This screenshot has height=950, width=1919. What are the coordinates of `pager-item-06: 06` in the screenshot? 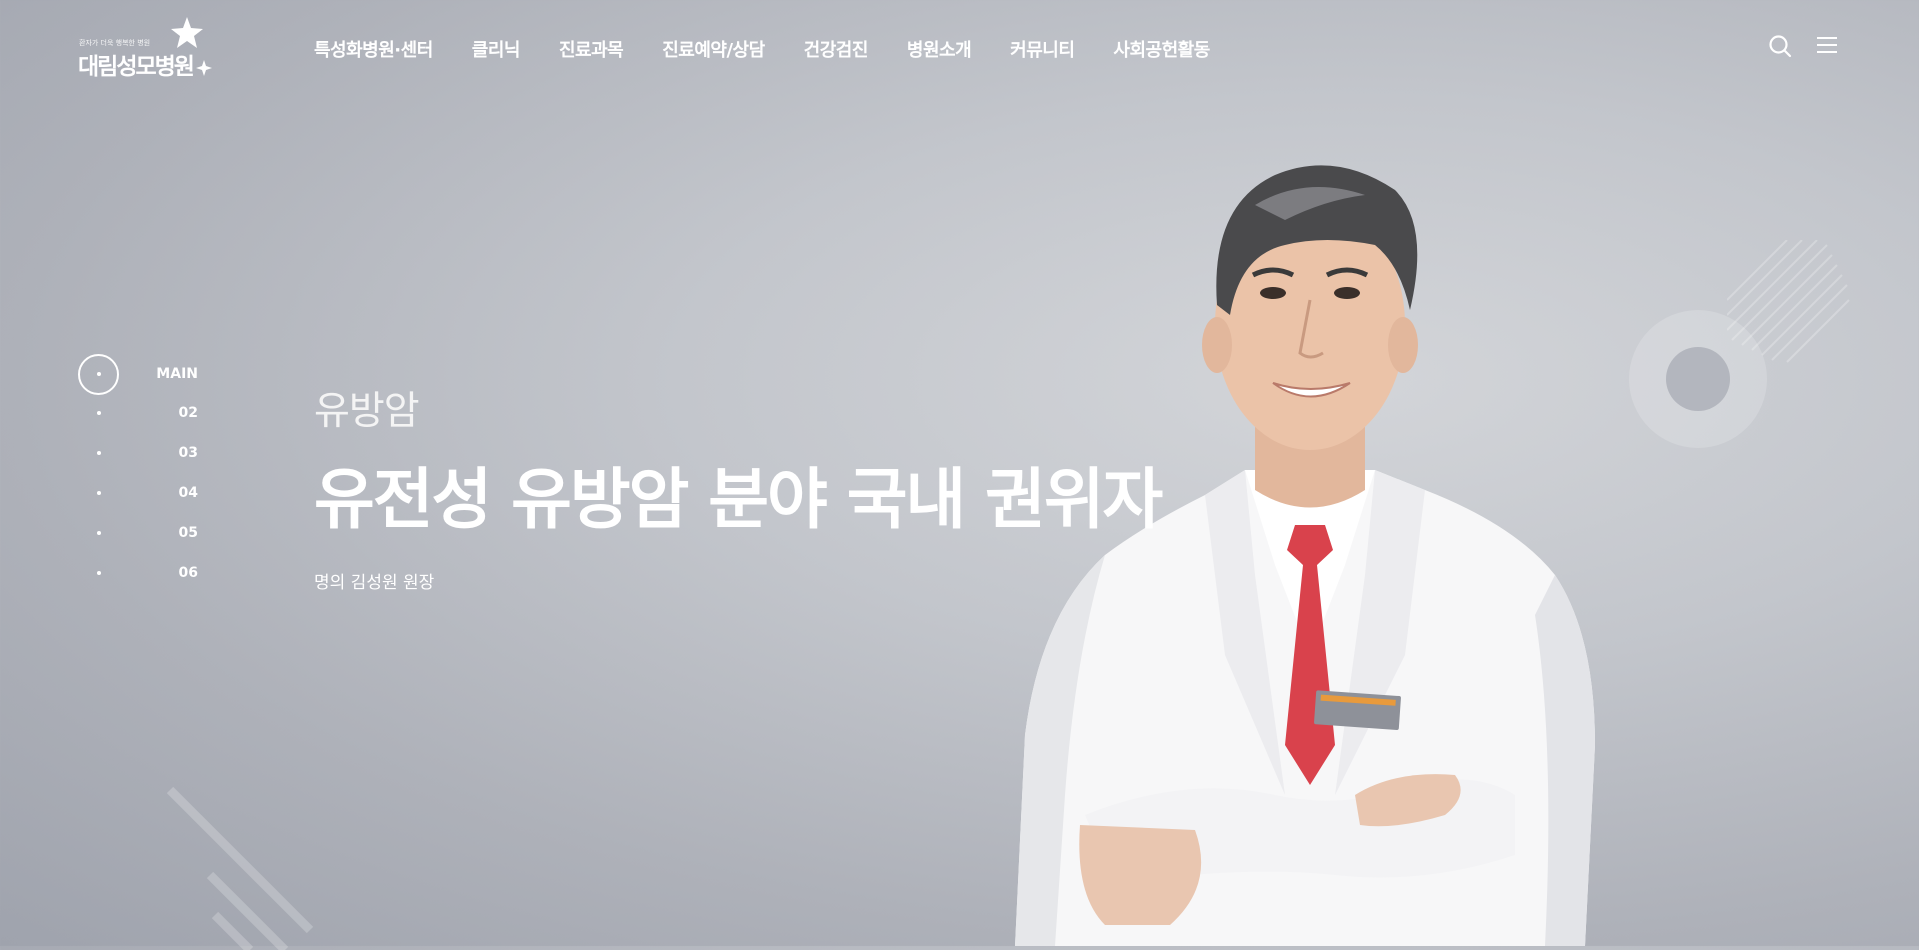 It's located at (138, 574).